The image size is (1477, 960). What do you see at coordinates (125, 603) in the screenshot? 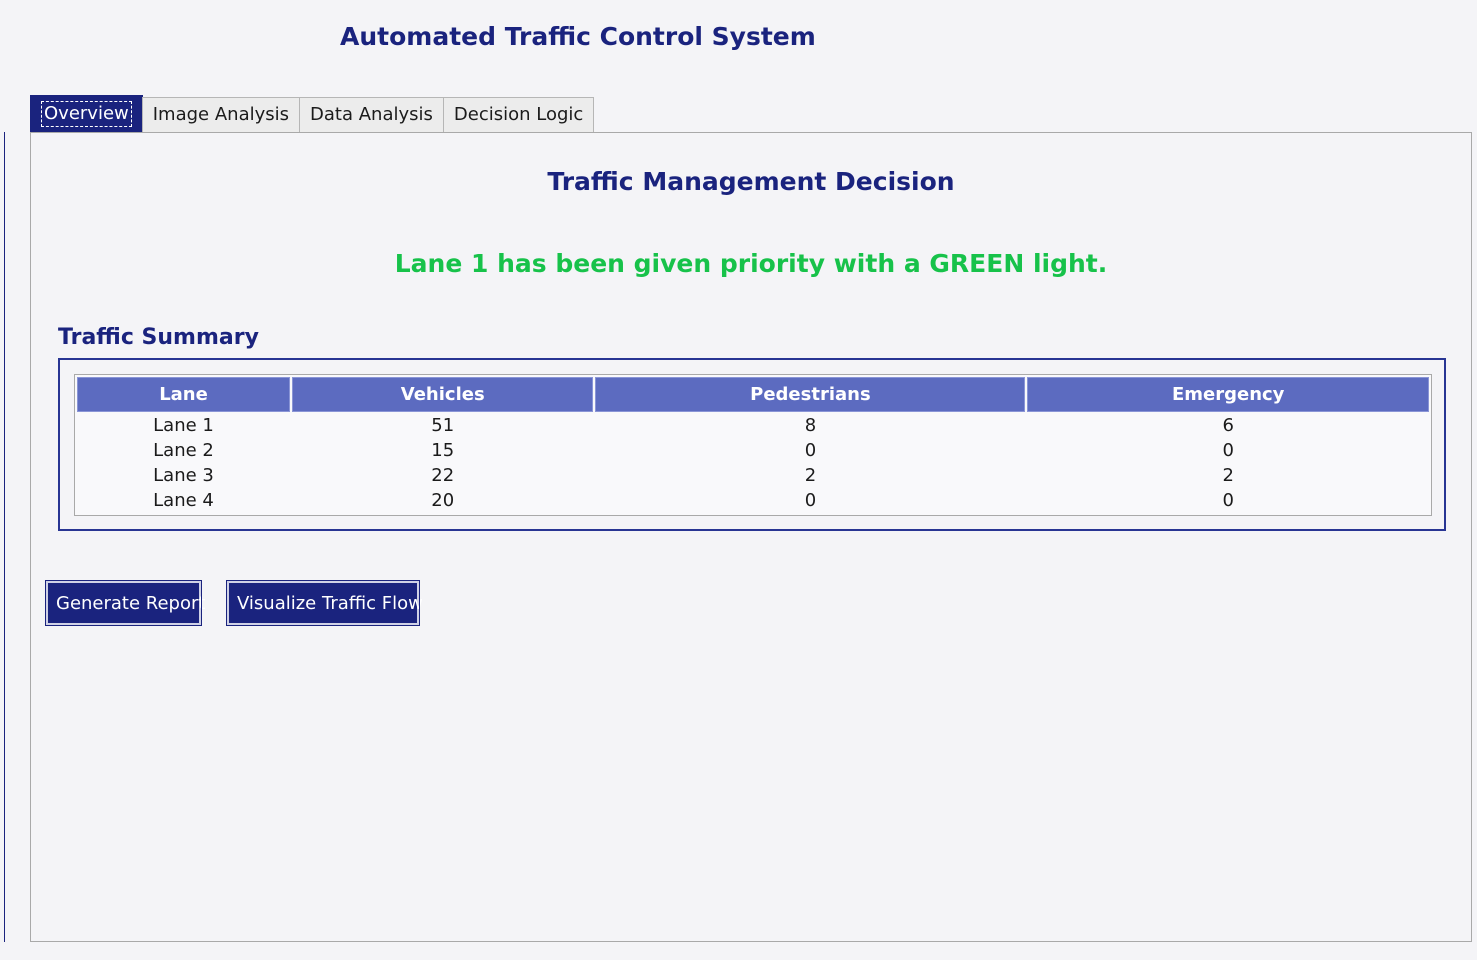
I see `generate-report-button: Generate Report` at bounding box center [125, 603].